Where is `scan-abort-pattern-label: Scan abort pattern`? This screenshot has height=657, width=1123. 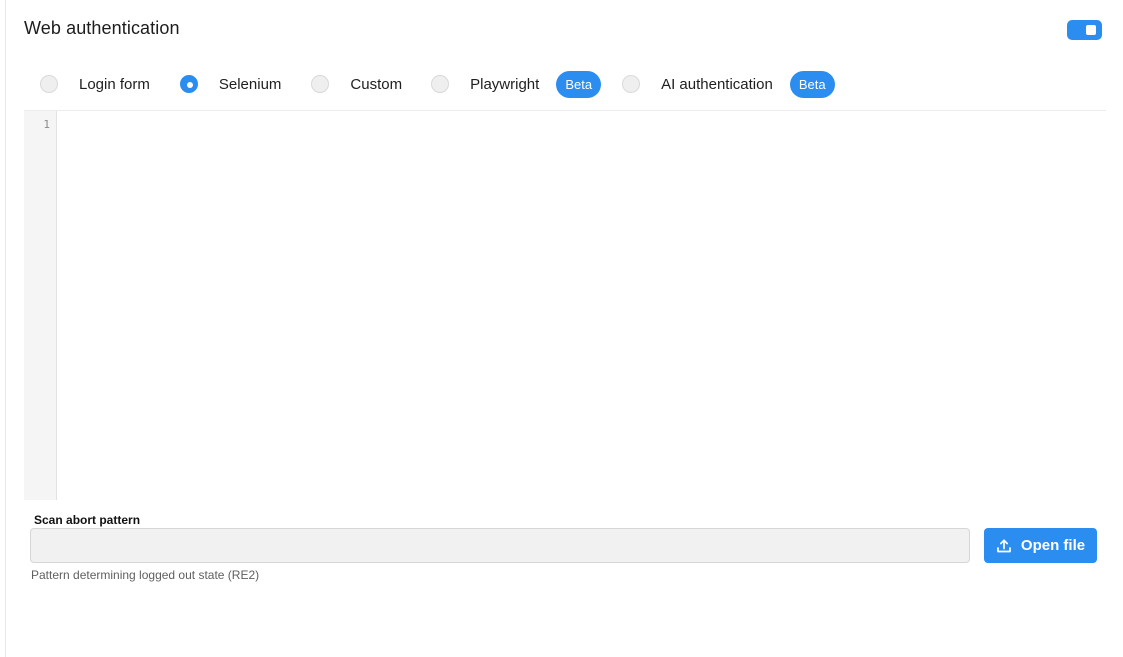
scan-abort-pattern-label: Scan abort pattern is located at coordinates (87, 520).